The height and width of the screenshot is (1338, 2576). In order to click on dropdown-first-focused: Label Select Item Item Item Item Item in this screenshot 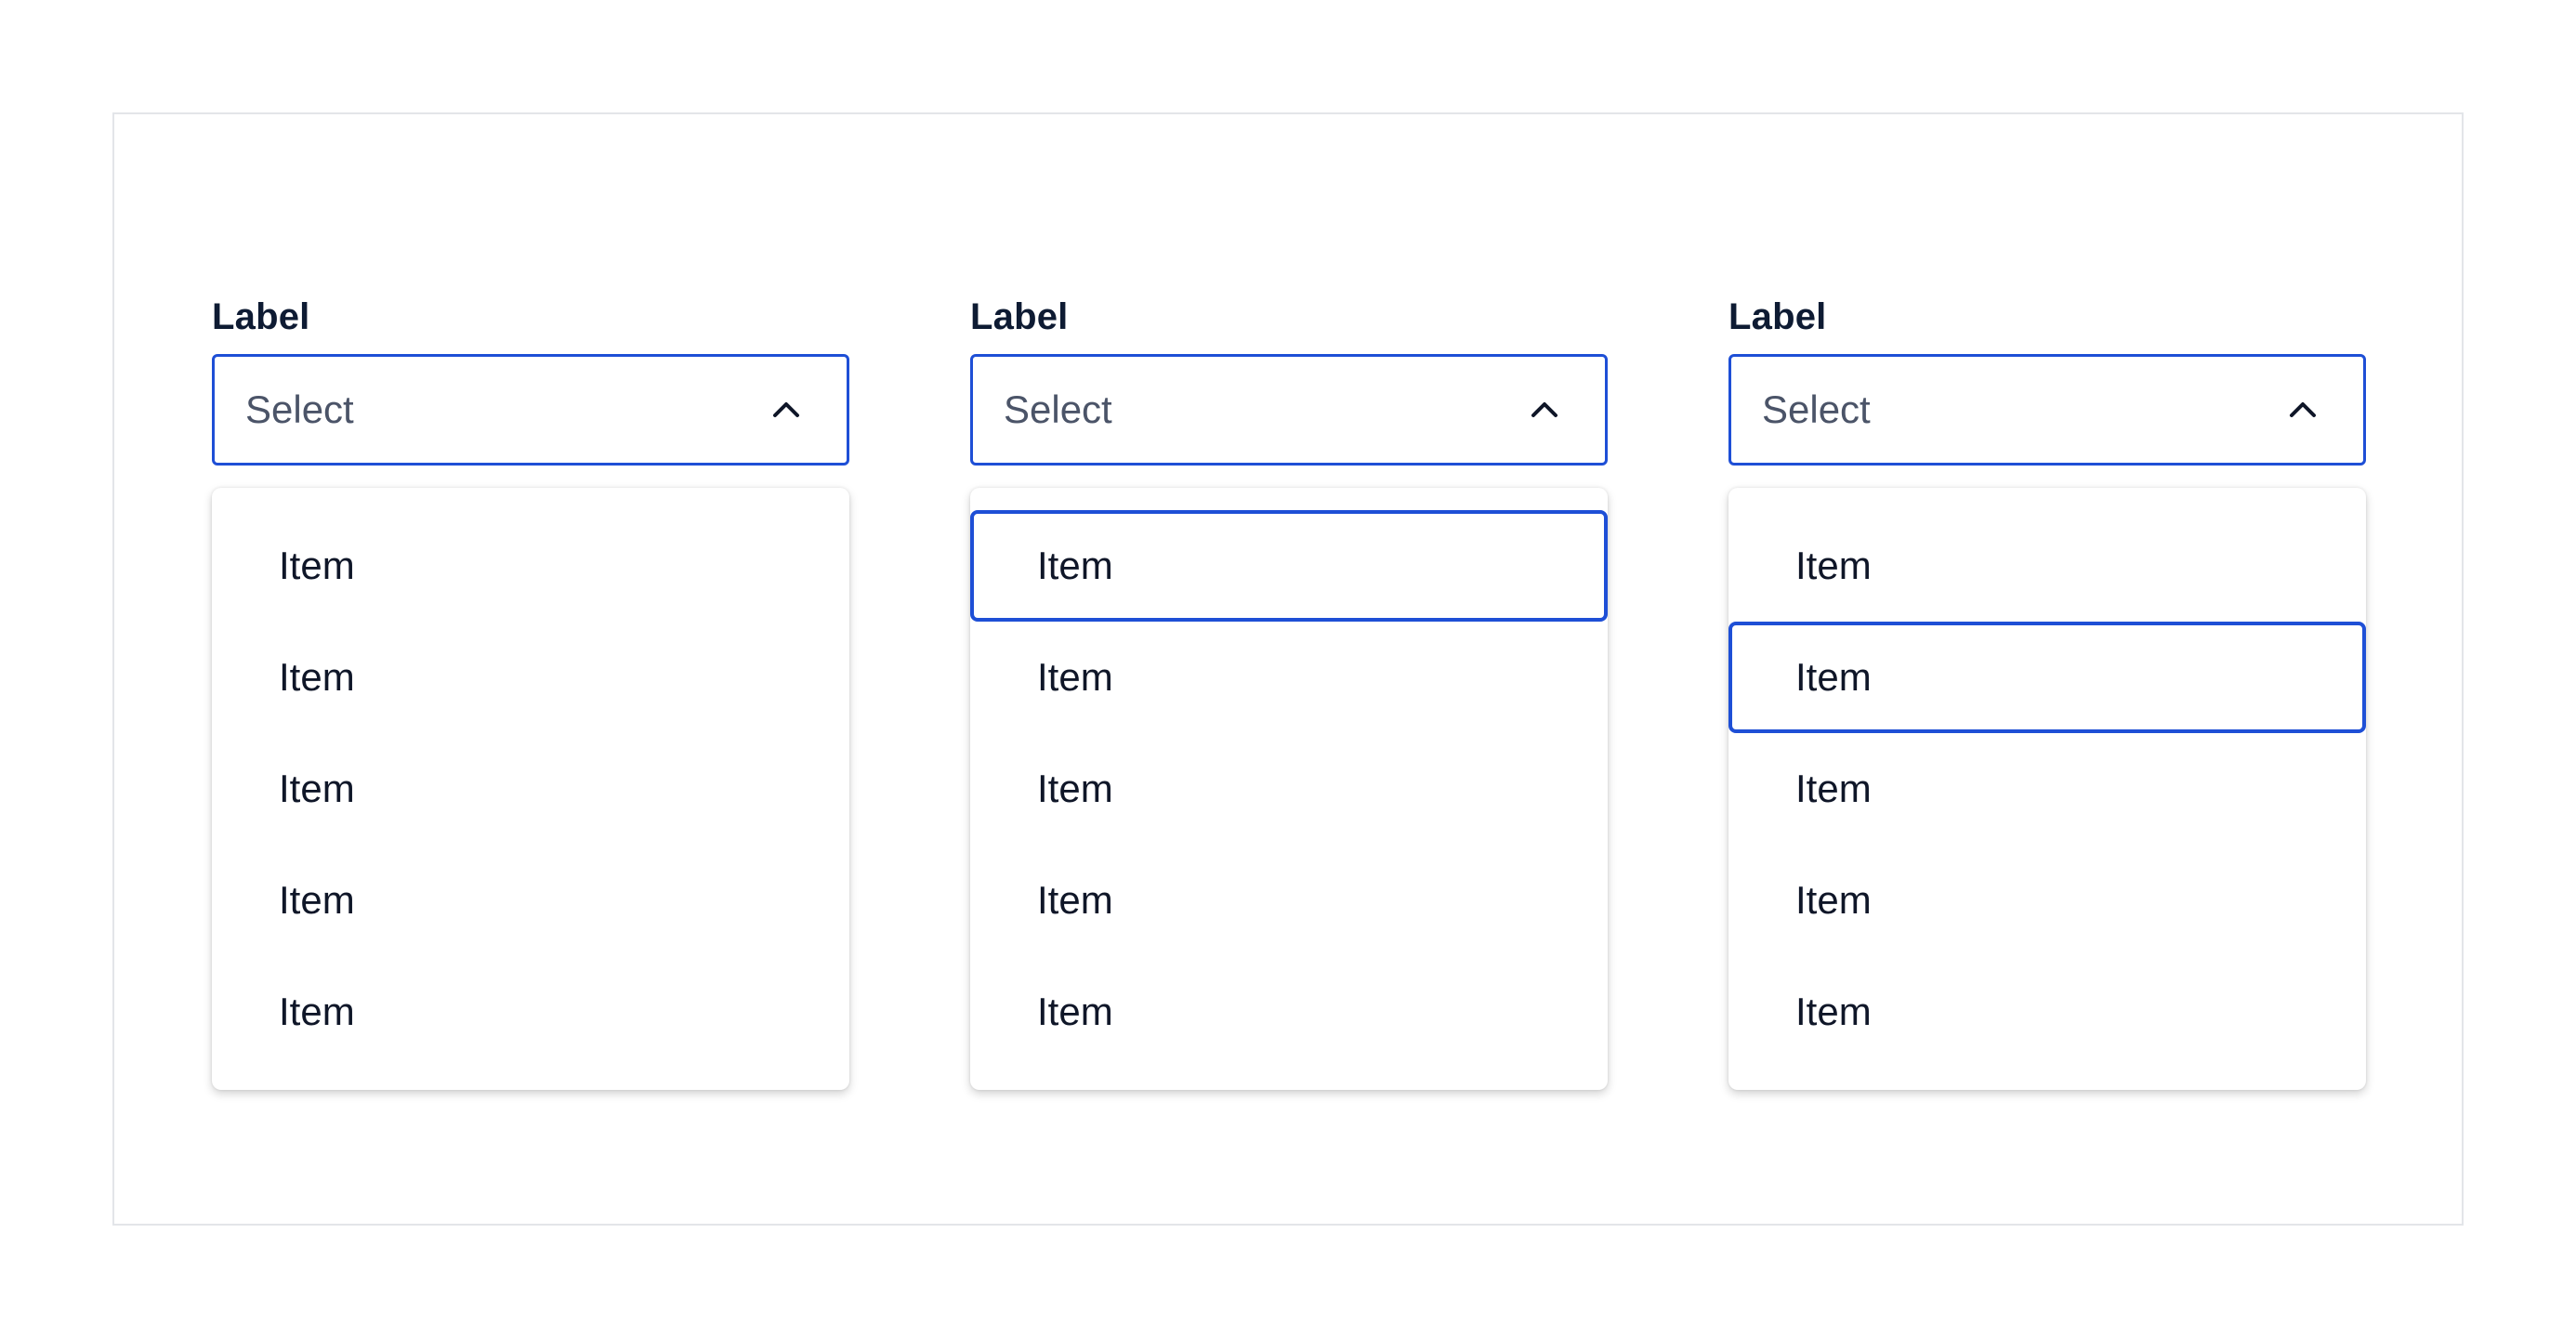, I will do `click(1289, 692)`.